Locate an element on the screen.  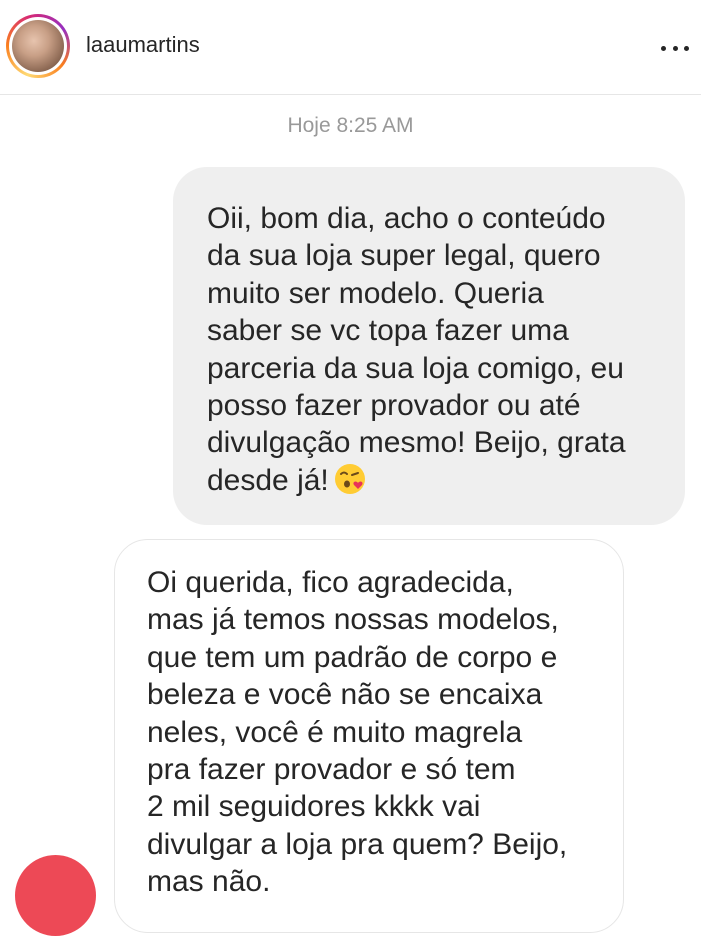
sender-avatar is located at coordinates (55, 895).